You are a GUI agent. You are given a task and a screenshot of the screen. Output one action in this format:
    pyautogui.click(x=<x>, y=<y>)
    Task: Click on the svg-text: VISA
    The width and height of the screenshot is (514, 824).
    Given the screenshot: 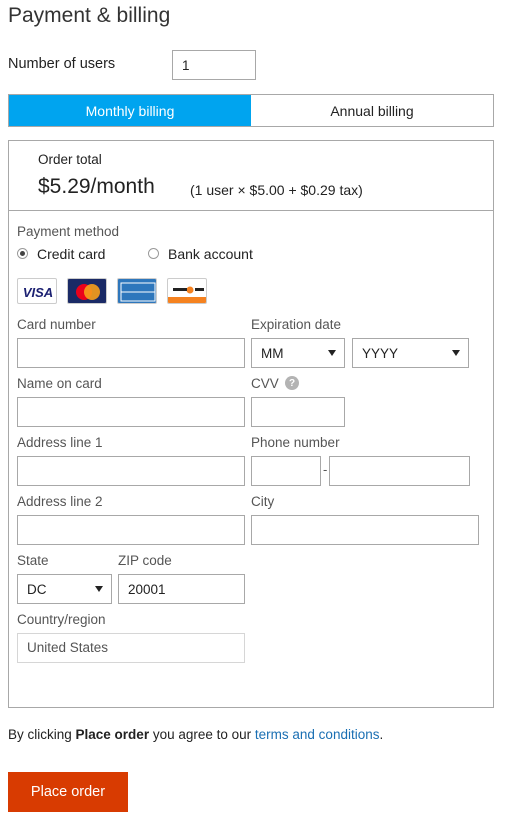 What is the action you would take?
    pyautogui.click(x=38, y=292)
    